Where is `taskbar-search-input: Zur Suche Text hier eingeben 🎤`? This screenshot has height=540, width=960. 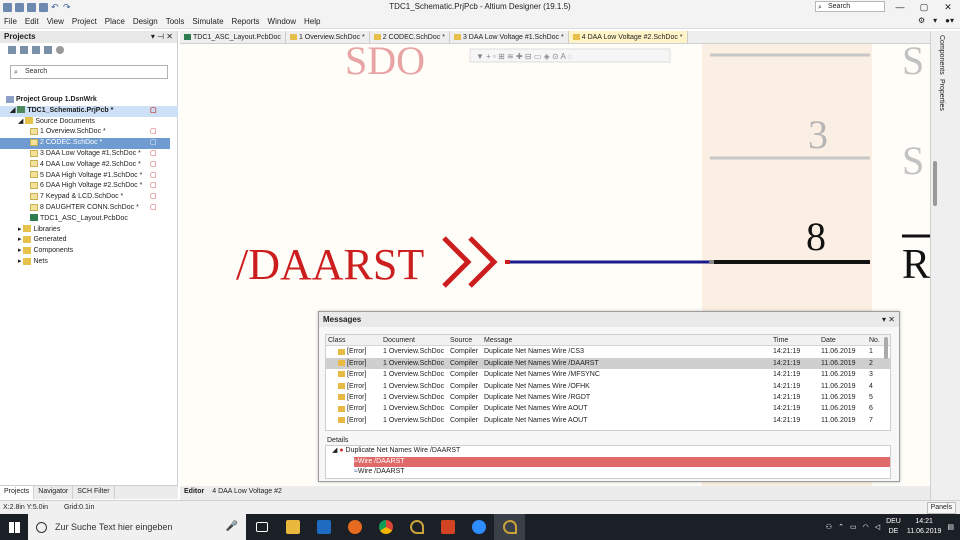 taskbar-search-input: Zur Suche Text hier eingeben 🎤 is located at coordinates (137, 527).